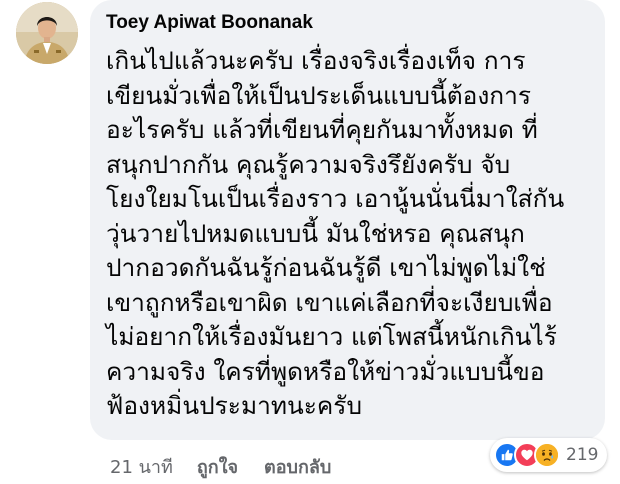 This screenshot has width=620, height=484. What do you see at coordinates (297, 466) in the screenshot?
I see `reply-button: ตอบกลับ` at bounding box center [297, 466].